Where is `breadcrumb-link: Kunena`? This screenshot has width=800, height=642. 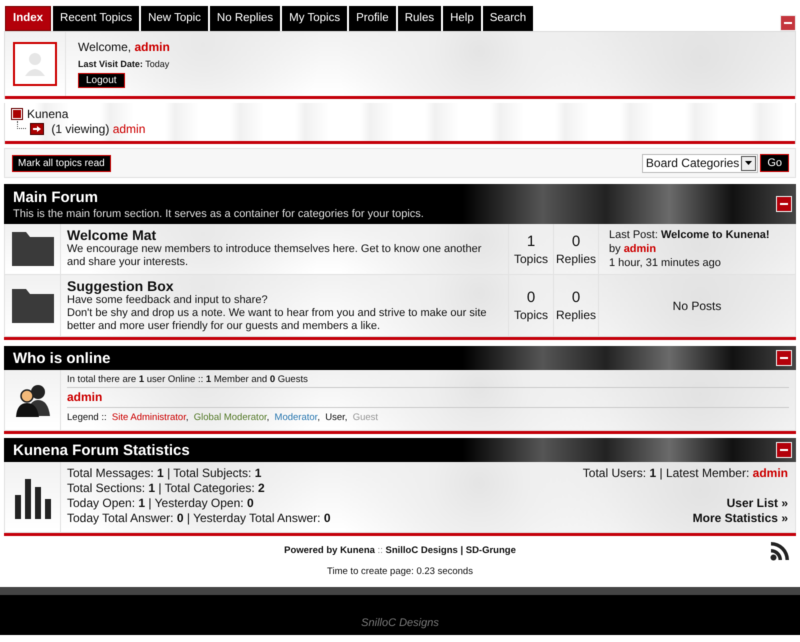 breadcrumb-link: Kunena is located at coordinates (47, 113).